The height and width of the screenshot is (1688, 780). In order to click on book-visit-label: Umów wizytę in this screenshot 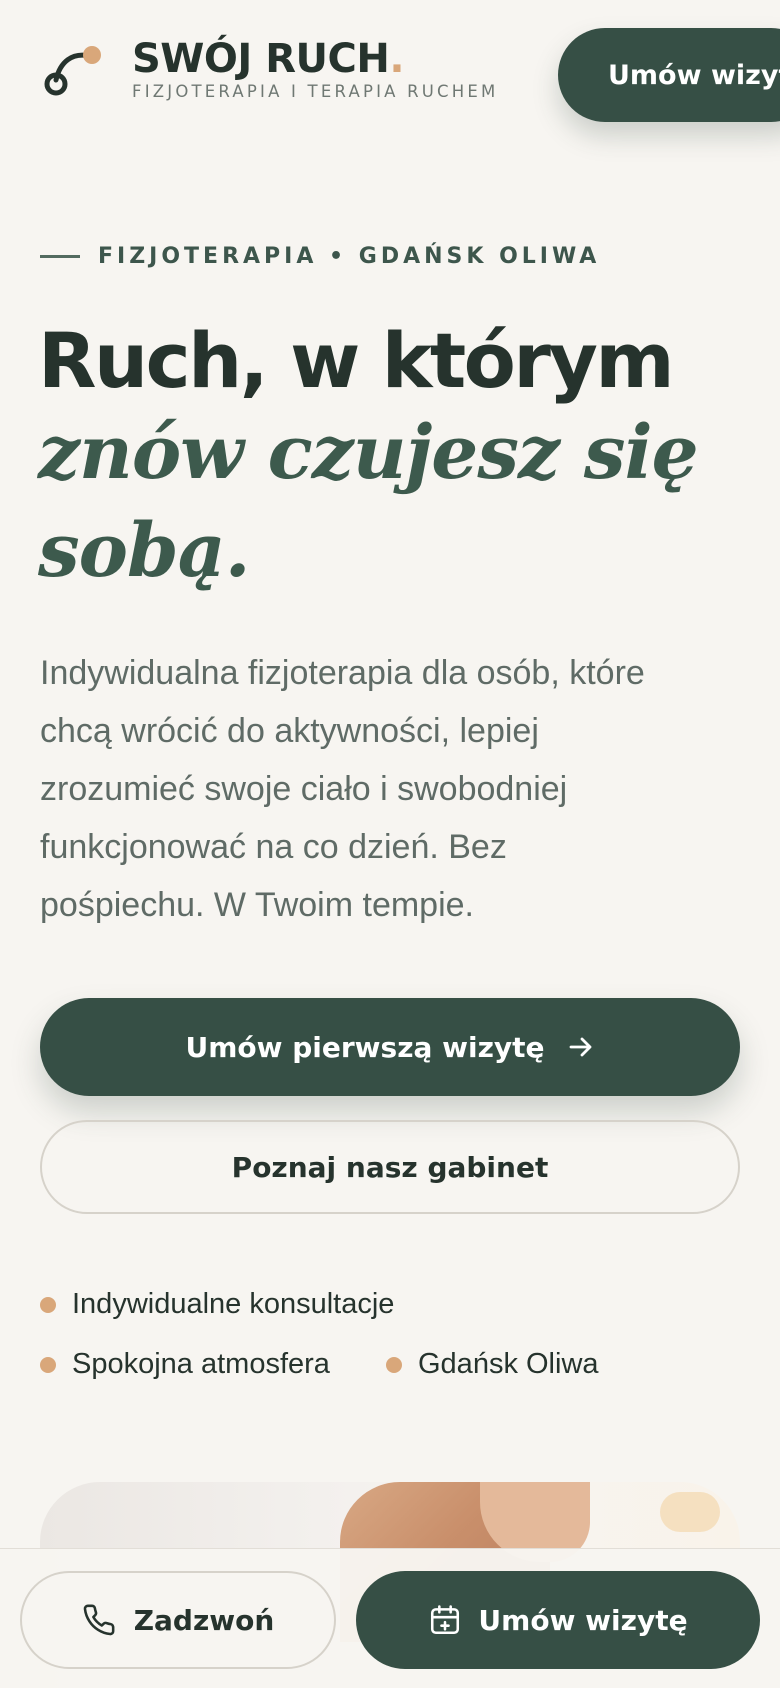, I will do `click(583, 1620)`.